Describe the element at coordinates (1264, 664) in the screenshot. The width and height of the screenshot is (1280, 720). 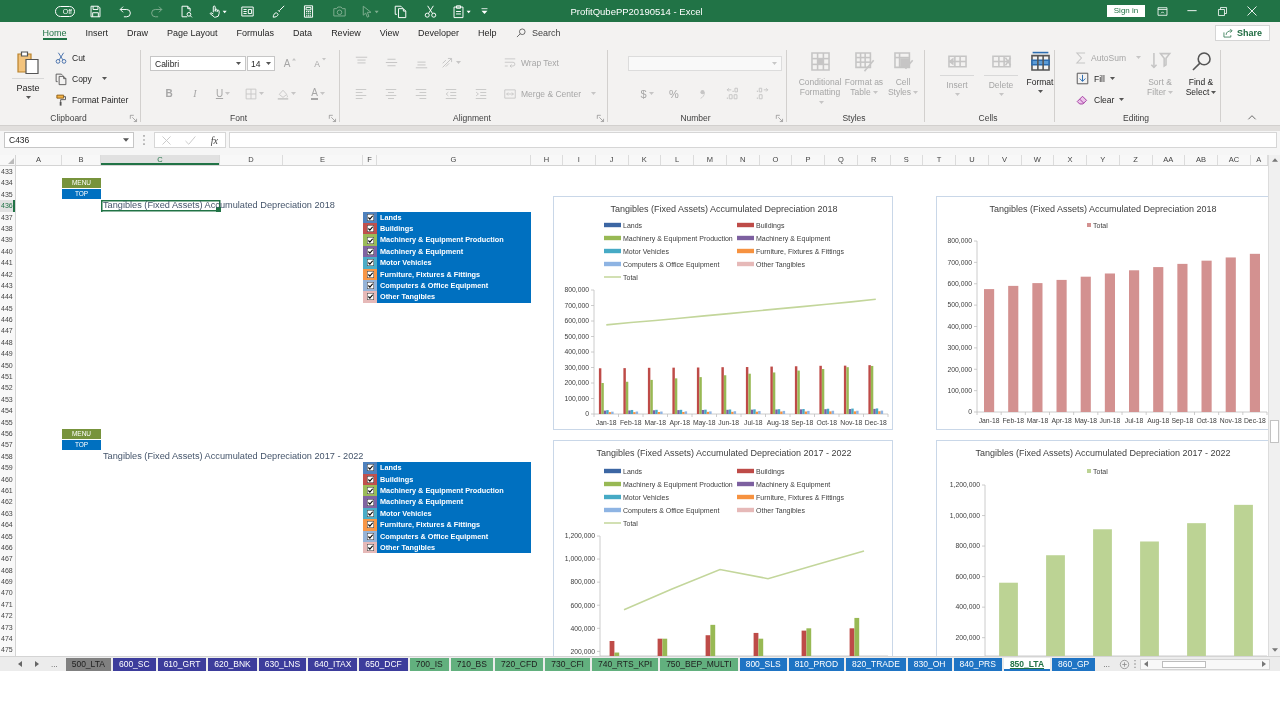
I see `scroll-right-icon` at that location.